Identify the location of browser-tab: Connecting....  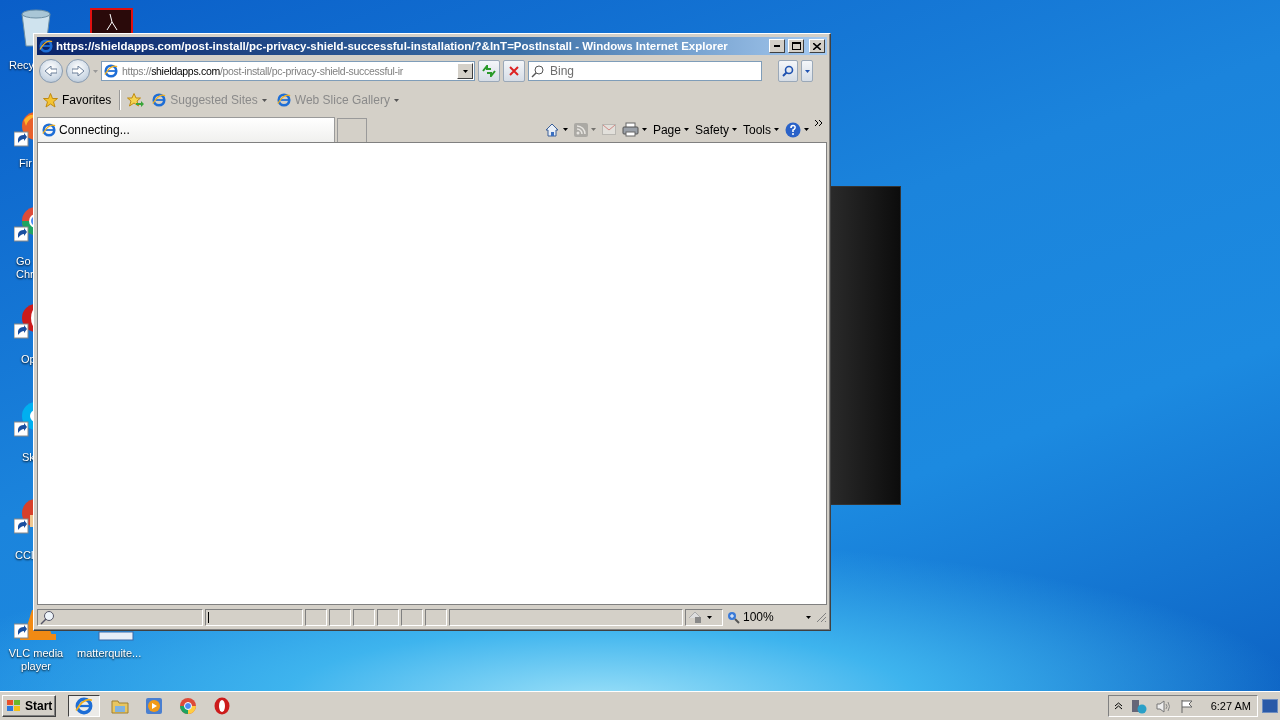
(186, 129).